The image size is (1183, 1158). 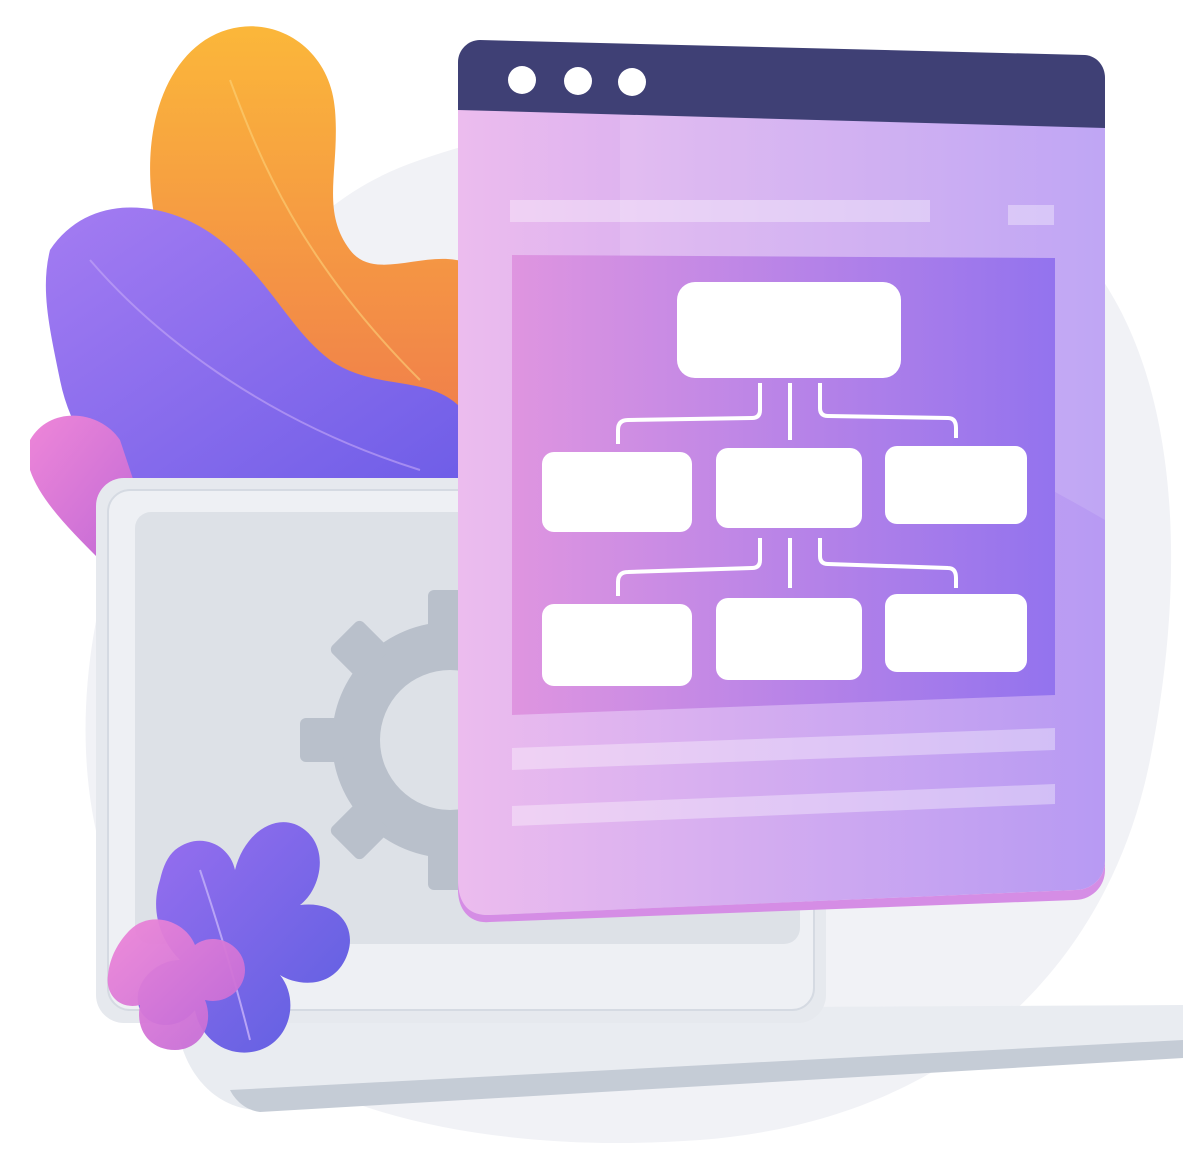 What do you see at coordinates (956, 633) in the screenshot?
I see `node-level3-right` at bounding box center [956, 633].